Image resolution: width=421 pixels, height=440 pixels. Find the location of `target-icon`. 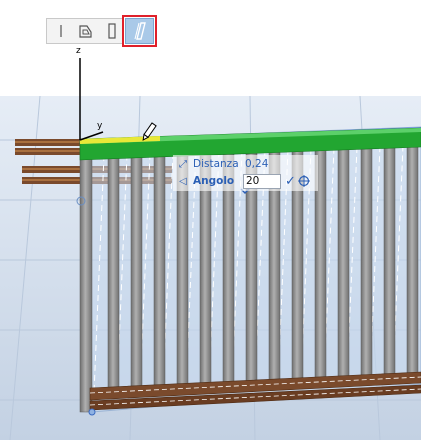

target-icon is located at coordinates (303, 181).